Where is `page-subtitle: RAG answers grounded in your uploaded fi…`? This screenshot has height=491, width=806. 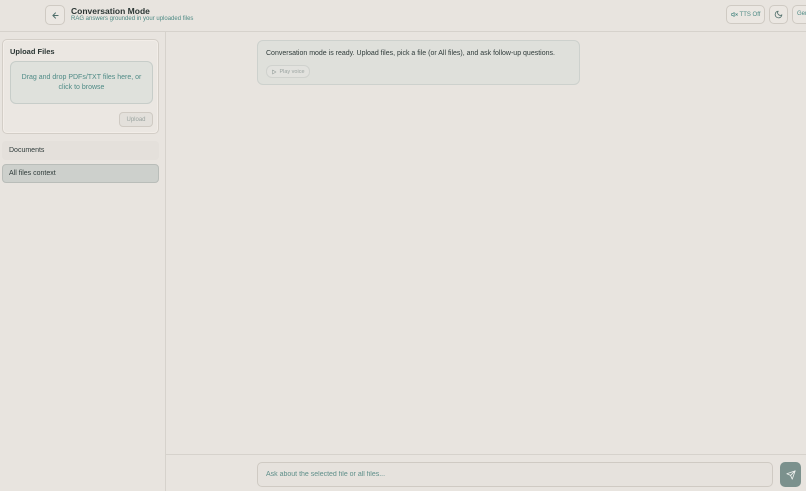 page-subtitle: RAG answers grounded in your uploaded fi… is located at coordinates (132, 19).